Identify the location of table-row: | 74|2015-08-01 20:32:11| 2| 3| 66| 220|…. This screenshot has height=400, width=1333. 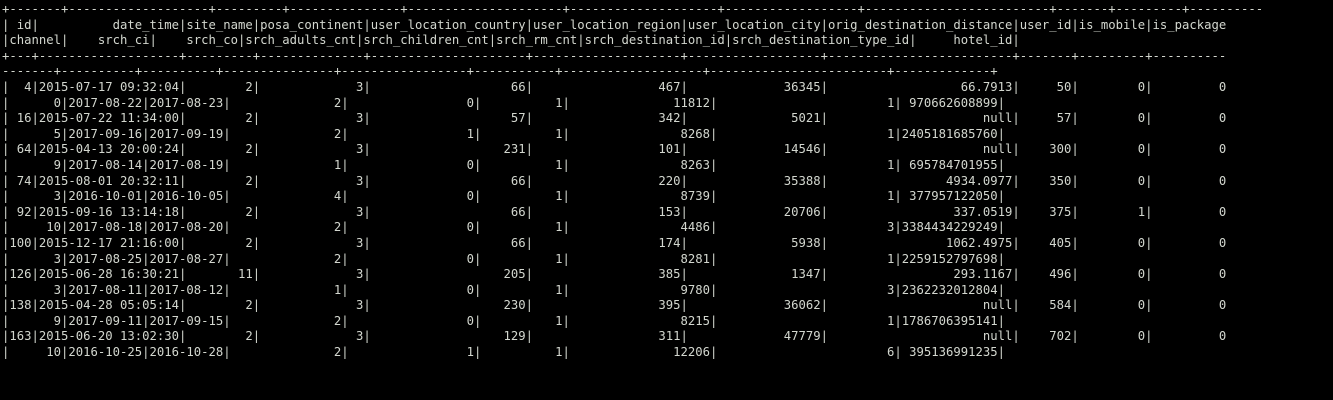
(614, 180).